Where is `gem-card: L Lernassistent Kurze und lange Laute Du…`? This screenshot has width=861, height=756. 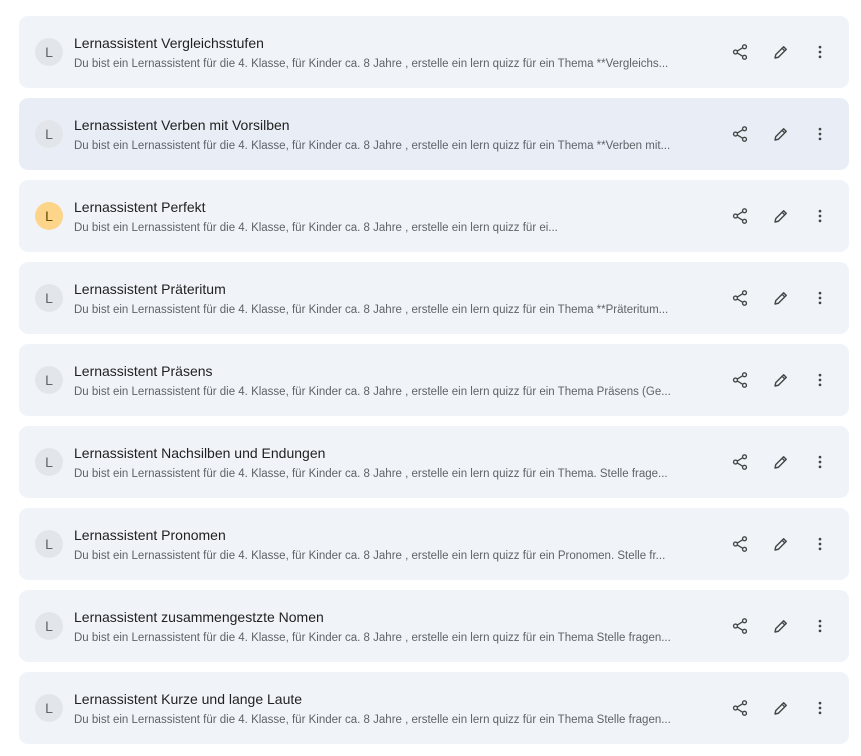 gem-card: L Lernassistent Kurze und lange Laute Du… is located at coordinates (434, 708).